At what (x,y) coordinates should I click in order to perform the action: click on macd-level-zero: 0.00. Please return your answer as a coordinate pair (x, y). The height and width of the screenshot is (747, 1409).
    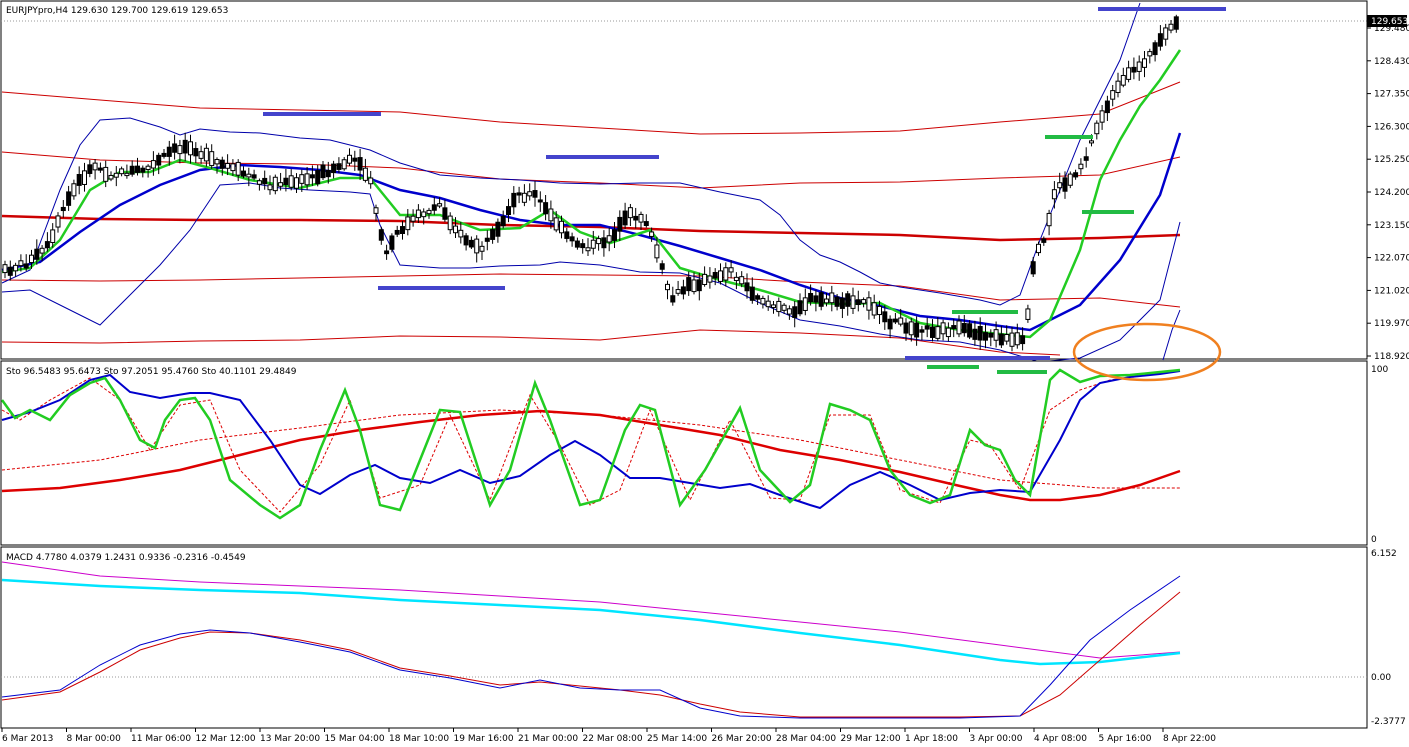
    Looking at the image, I should click on (1381, 678).